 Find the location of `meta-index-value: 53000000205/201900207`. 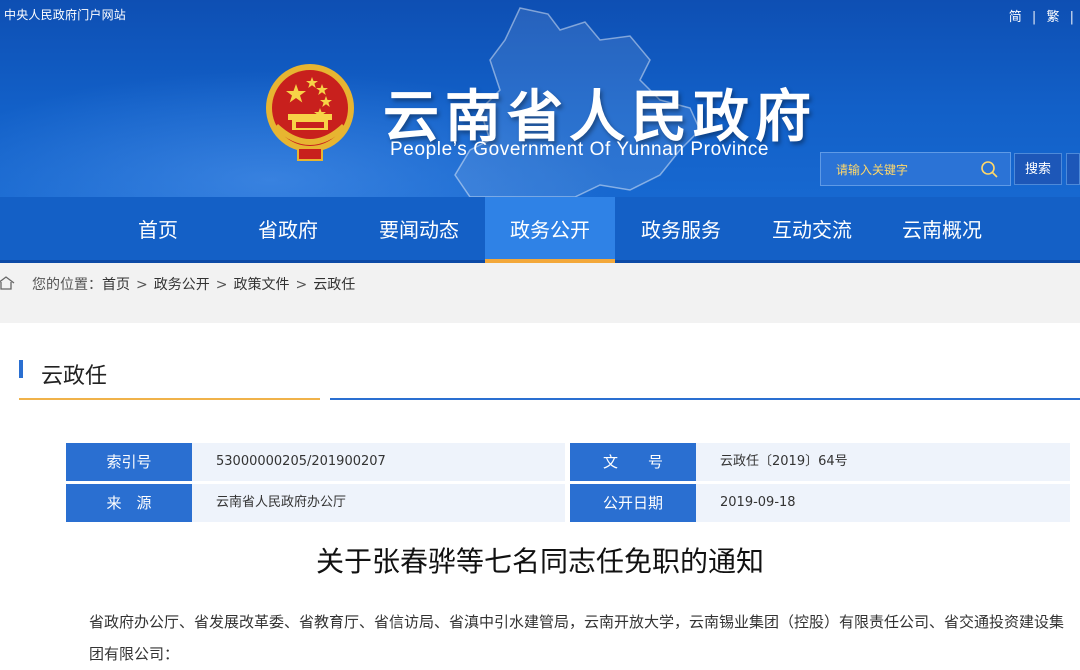

meta-index-value: 53000000205/201900207 is located at coordinates (378, 462).